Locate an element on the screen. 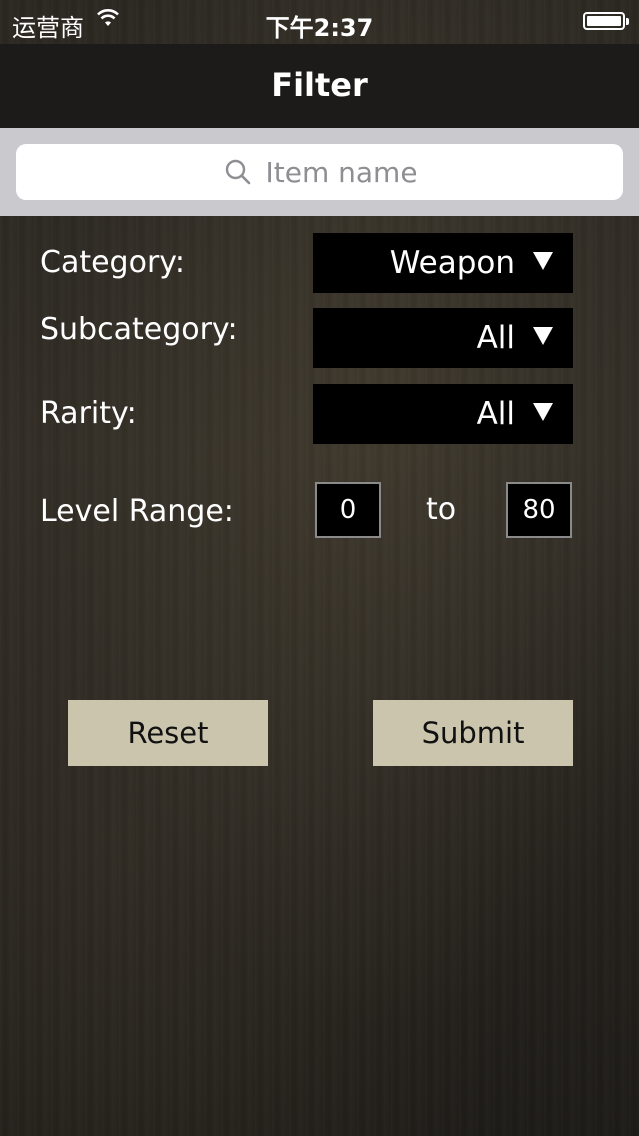  rarity-label: Rarity: is located at coordinates (88, 413).